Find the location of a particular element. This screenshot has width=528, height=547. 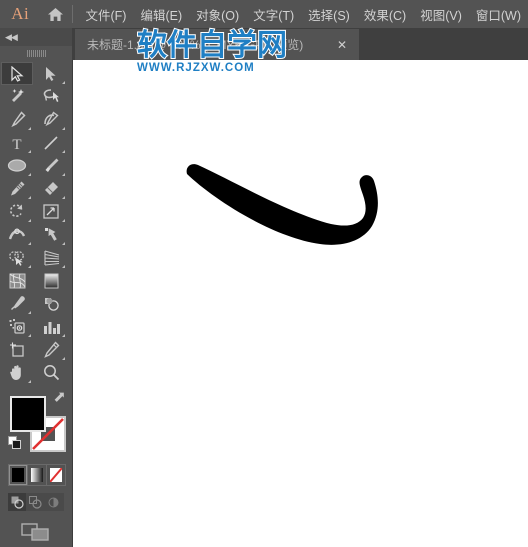

default-fill-stroke-icon is located at coordinates (15, 443).